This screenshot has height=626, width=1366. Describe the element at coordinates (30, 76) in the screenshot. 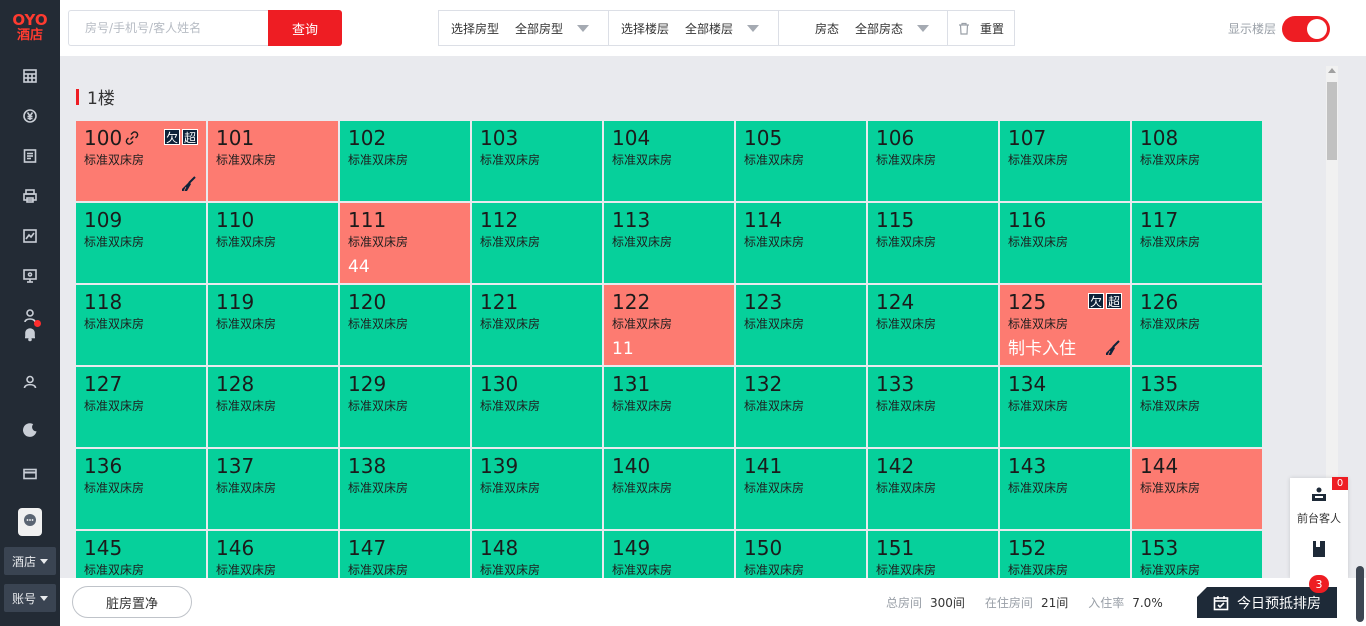

I see `calendar-icon` at that location.